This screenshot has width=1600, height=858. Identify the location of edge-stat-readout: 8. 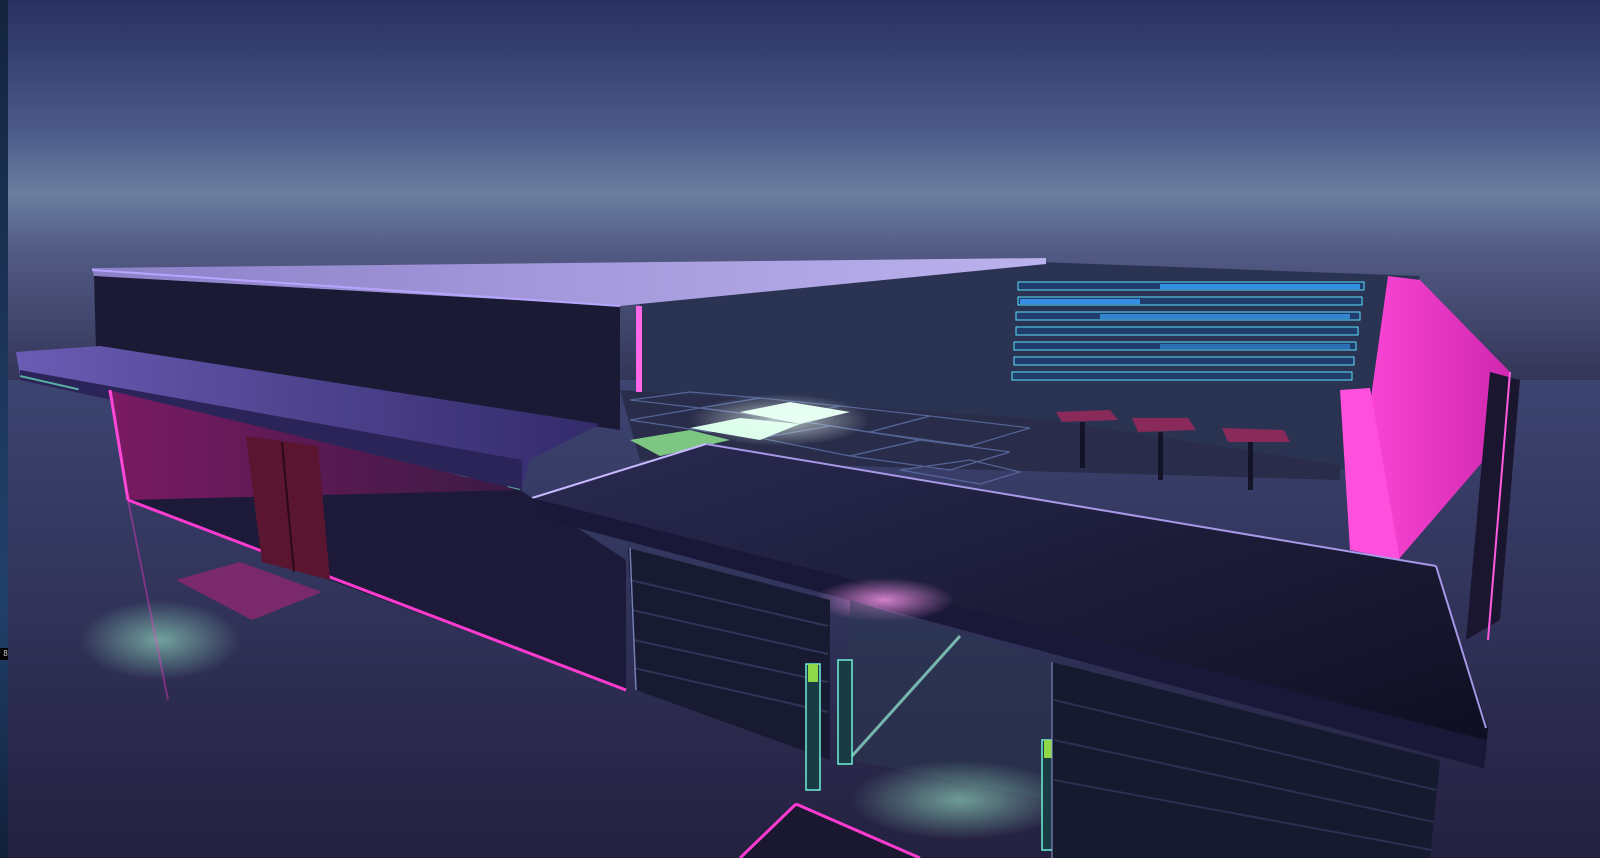
(4, 654).